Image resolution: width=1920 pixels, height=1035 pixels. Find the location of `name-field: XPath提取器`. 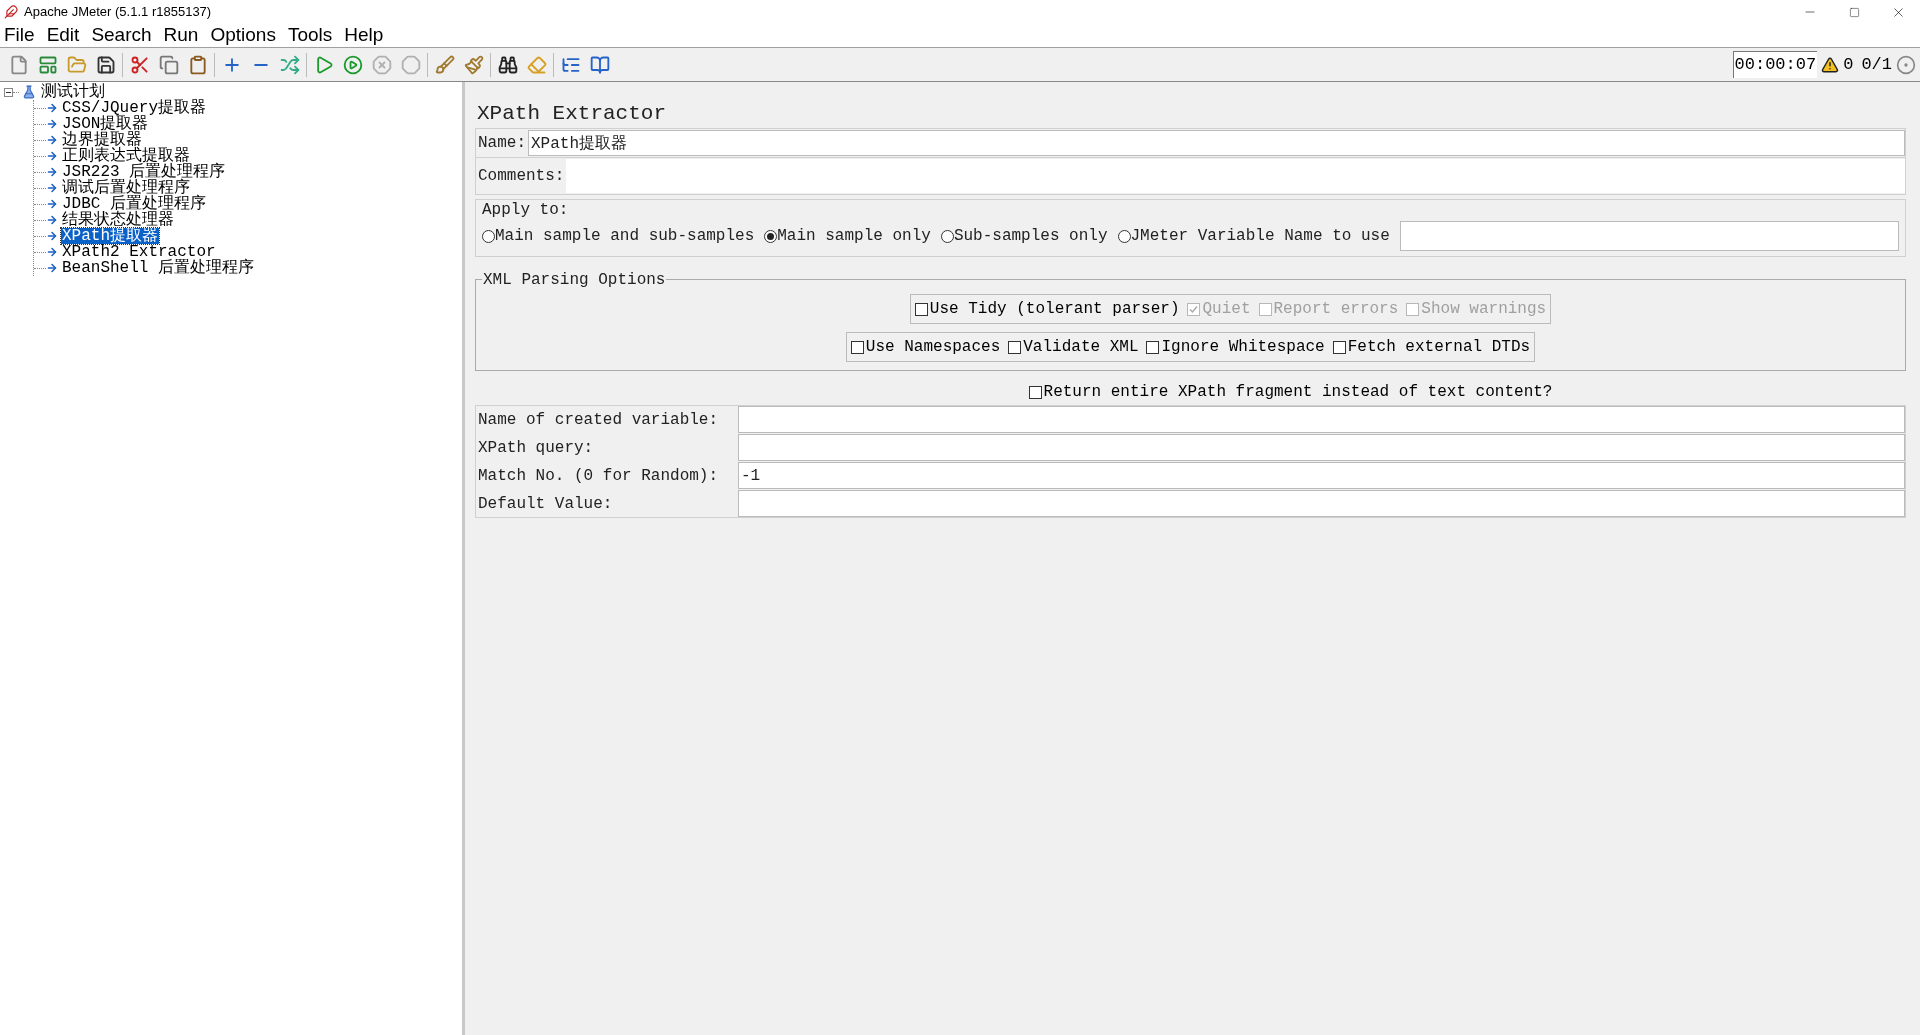

name-field: XPath提取器 is located at coordinates (1216, 143).